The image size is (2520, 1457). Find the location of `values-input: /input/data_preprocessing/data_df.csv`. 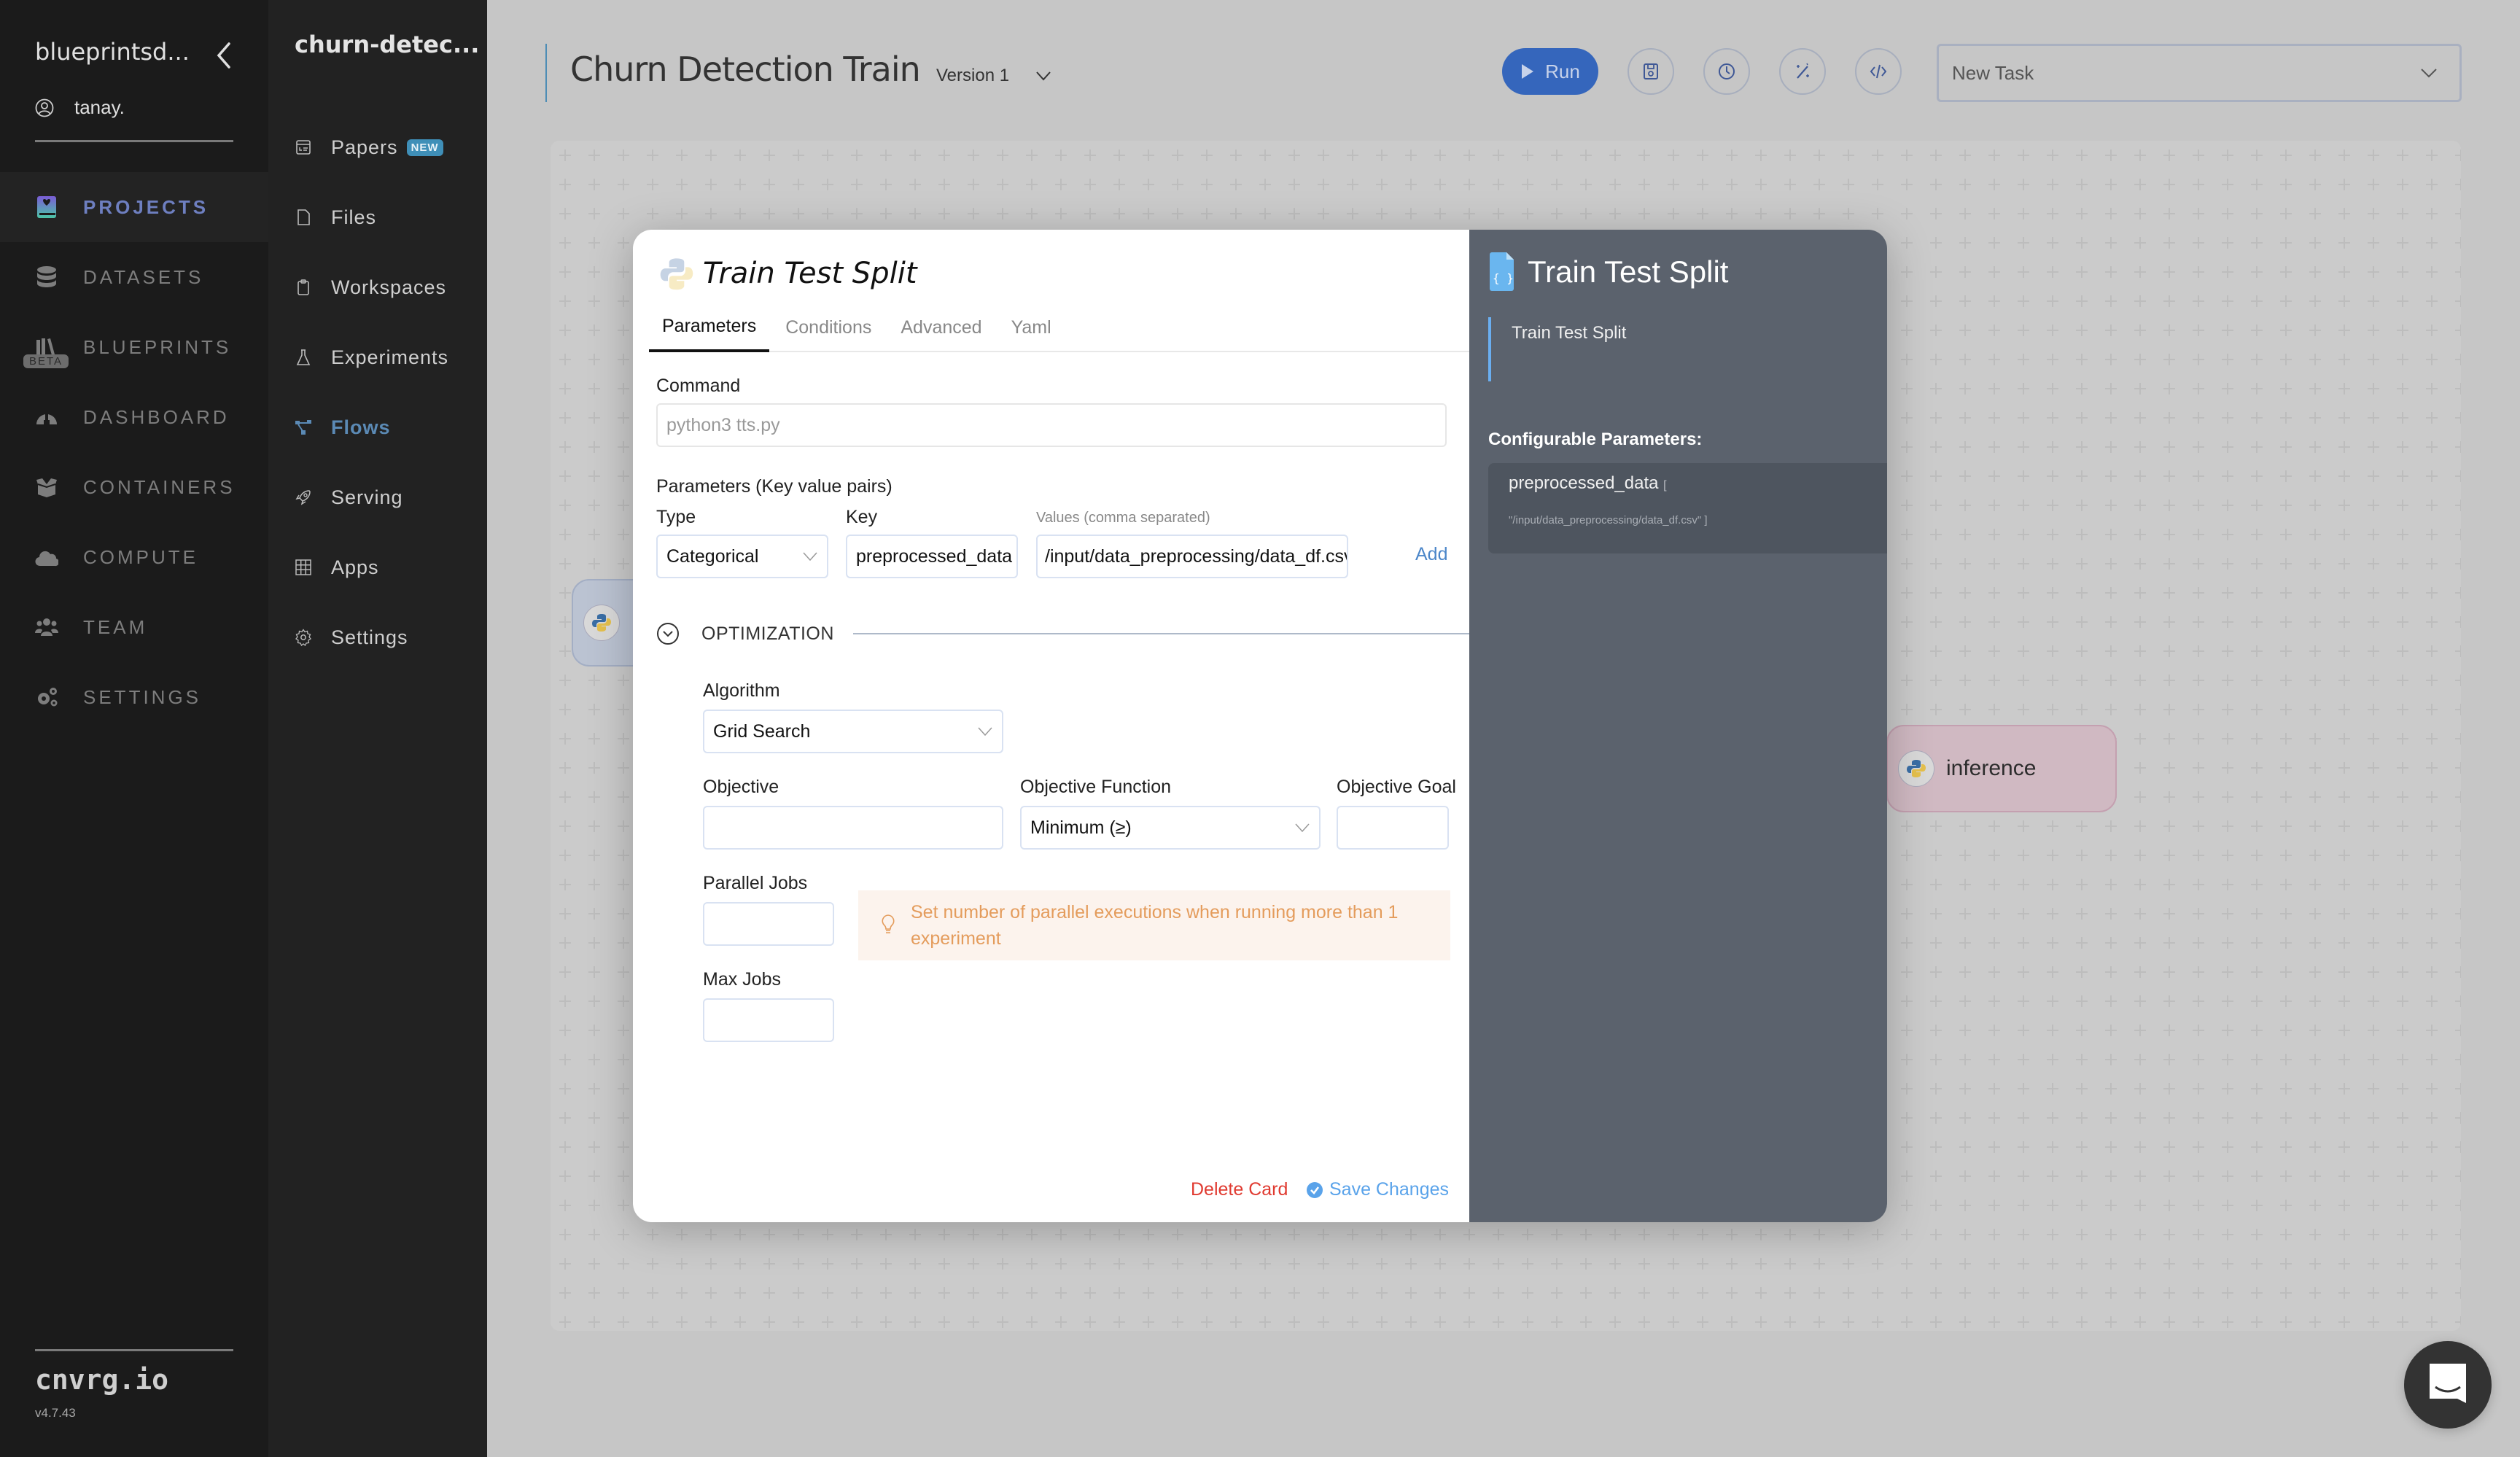

values-input: /input/data_preprocessing/data_df.csv is located at coordinates (1192, 557).